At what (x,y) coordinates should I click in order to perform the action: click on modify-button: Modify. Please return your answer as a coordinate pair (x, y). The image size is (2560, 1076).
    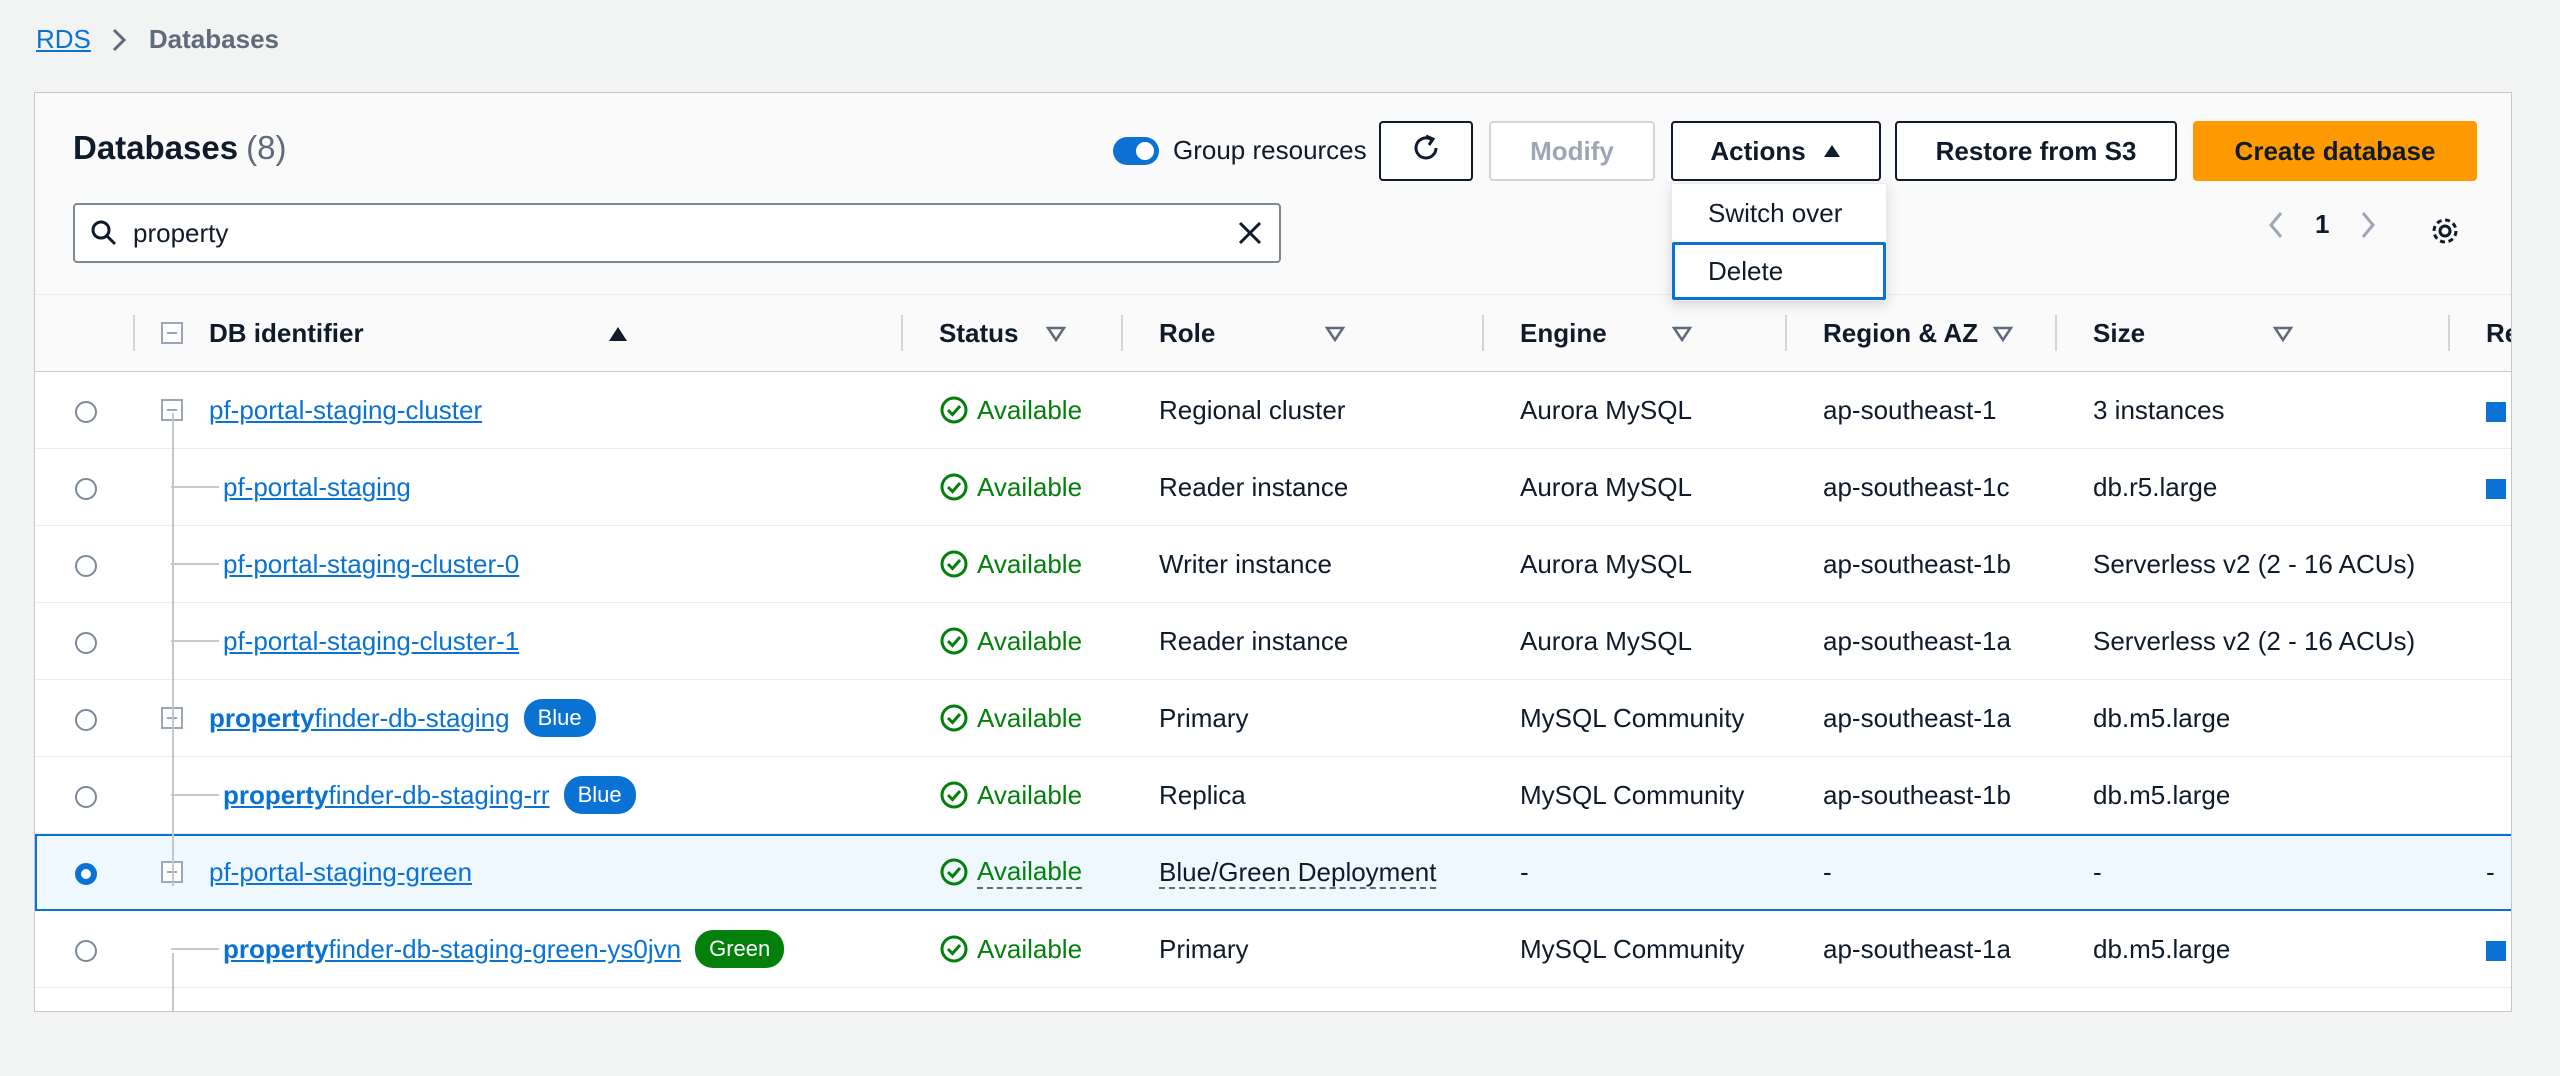
    Looking at the image, I should click on (1572, 151).